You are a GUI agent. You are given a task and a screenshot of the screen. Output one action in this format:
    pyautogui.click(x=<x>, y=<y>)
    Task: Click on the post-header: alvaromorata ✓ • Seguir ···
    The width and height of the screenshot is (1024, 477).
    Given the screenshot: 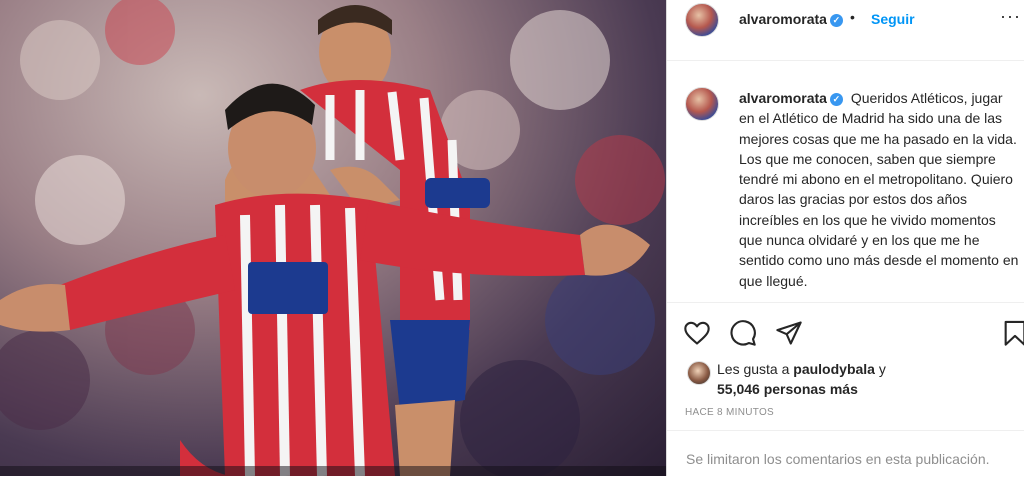 What is the action you would take?
    pyautogui.click(x=845, y=30)
    